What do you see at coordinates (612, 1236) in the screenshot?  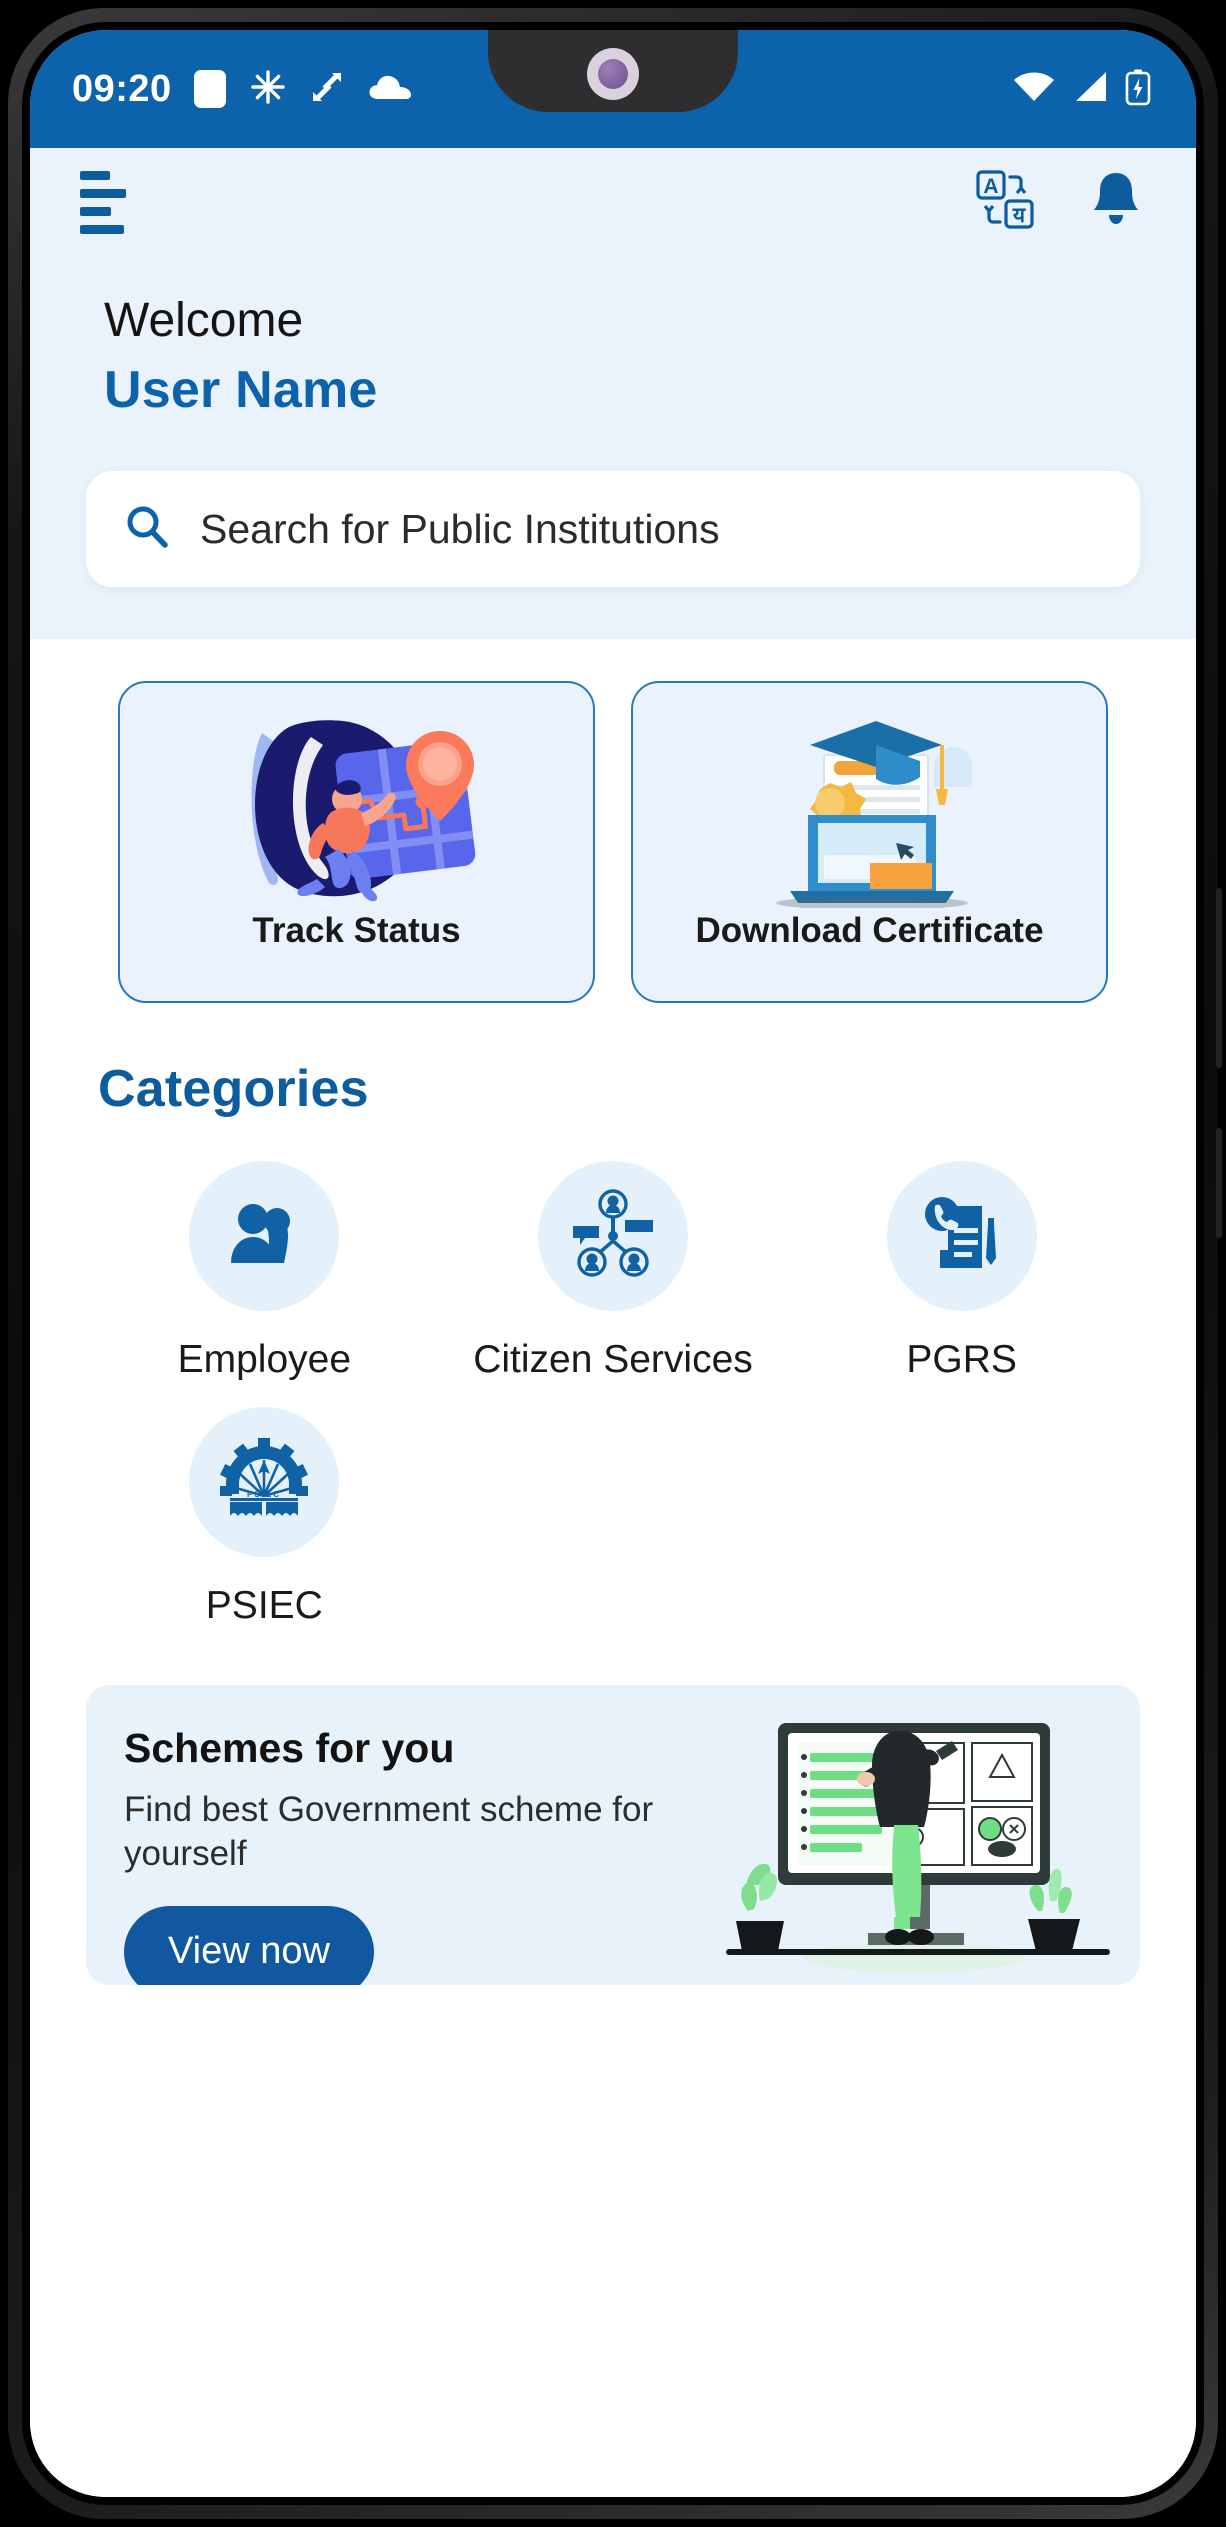 I see `people-network-icon` at bounding box center [612, 1236].